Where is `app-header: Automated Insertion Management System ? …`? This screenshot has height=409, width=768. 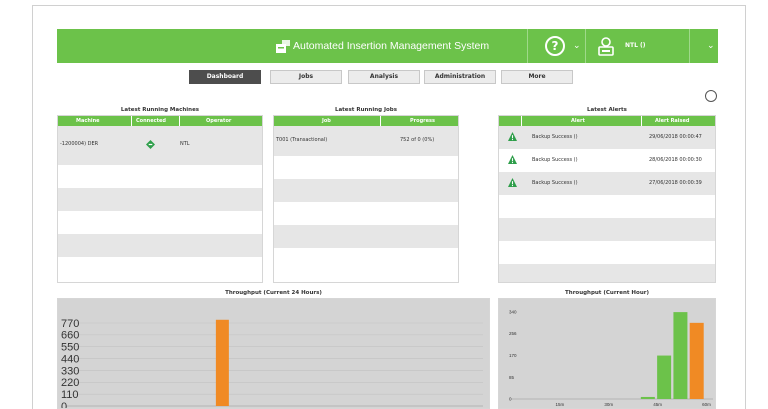
app-header: Automated Insertion Management System ? … is located at coordinates (387, 46).